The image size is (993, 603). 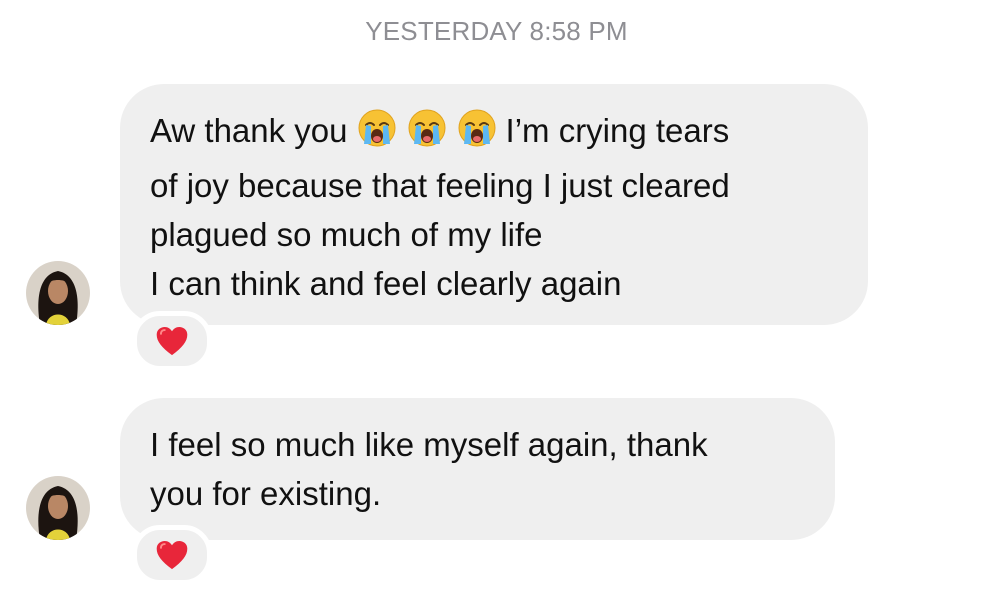 I want to click on message-text: Aw thank you, so click(x=249, y=130).